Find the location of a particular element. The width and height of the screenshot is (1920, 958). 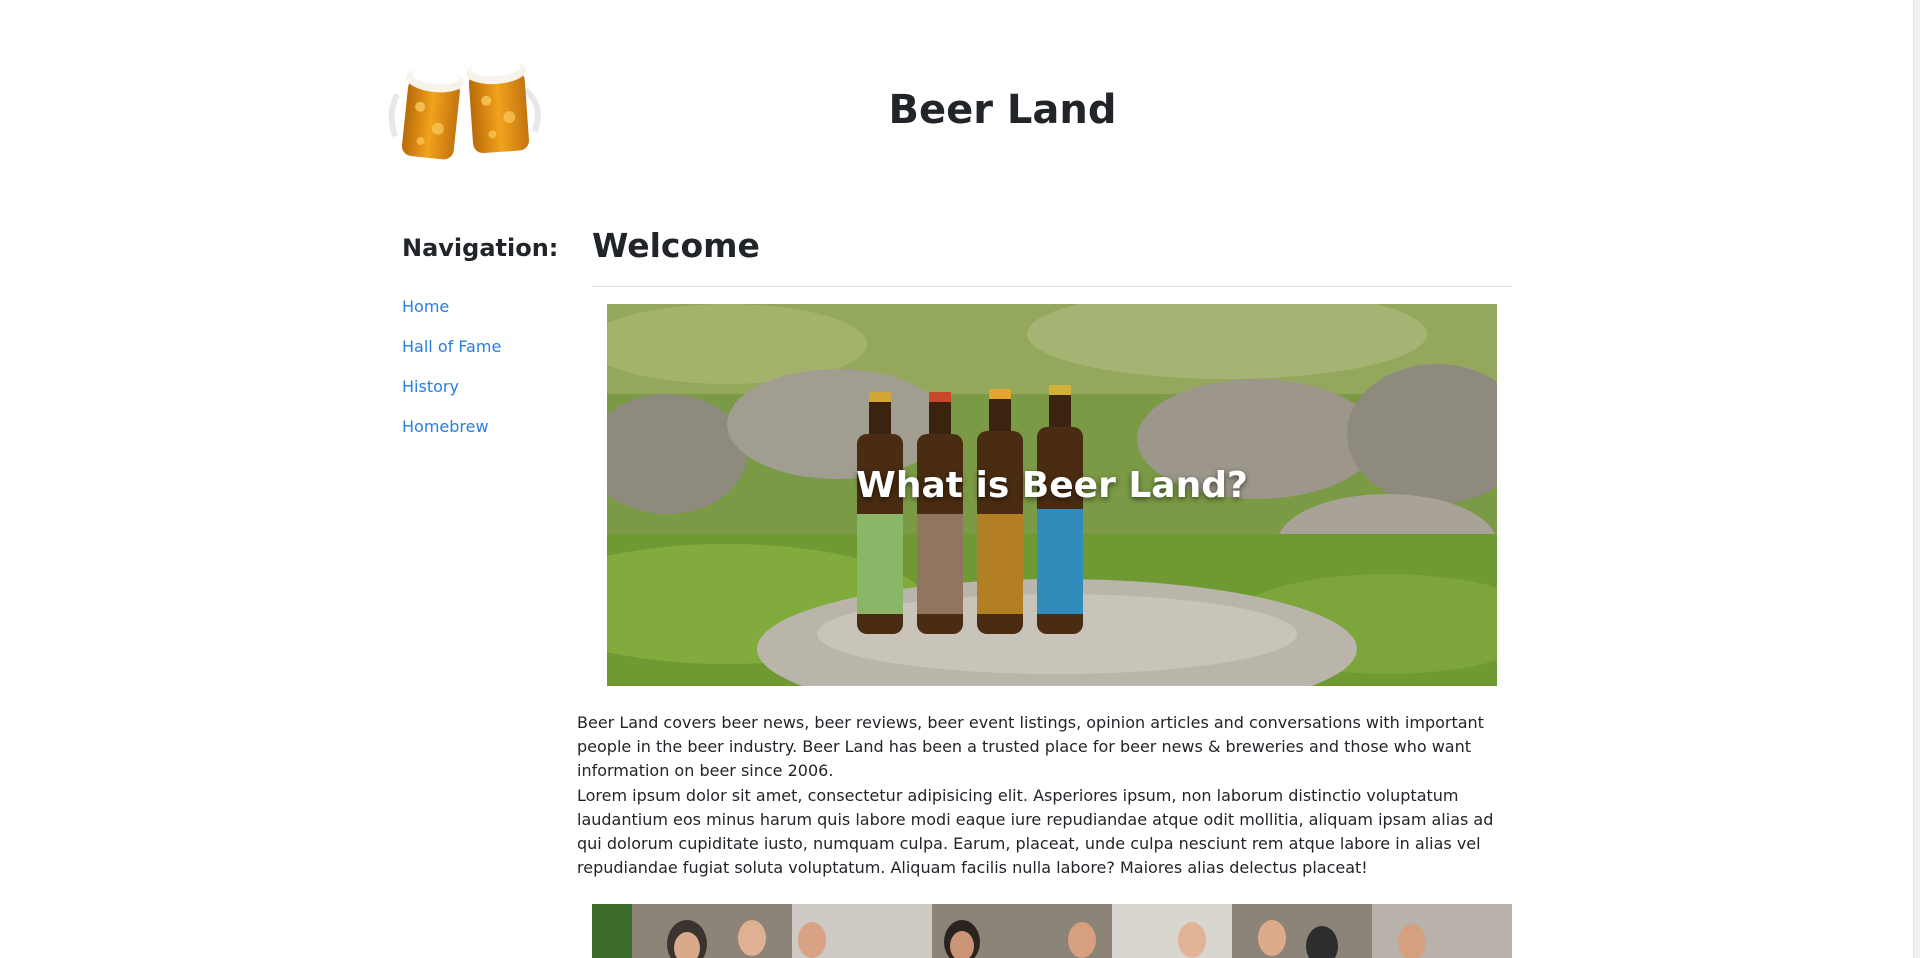

team-photo is located at coordinates (1052, 931).